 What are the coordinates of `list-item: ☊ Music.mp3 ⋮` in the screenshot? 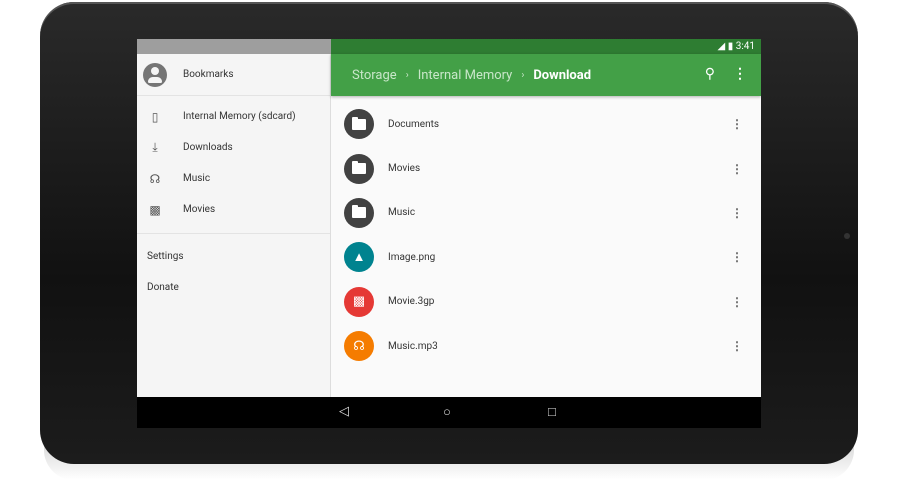 It's located at (546, 346).